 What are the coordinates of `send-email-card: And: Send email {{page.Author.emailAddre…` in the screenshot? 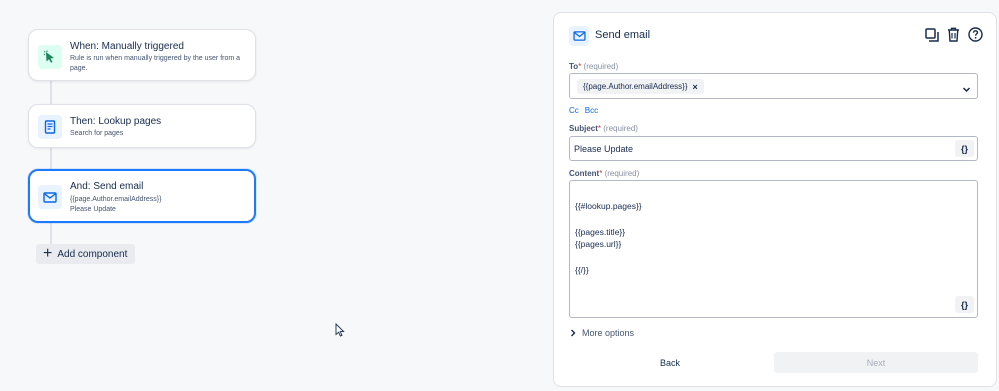 It's located at (142, 196).